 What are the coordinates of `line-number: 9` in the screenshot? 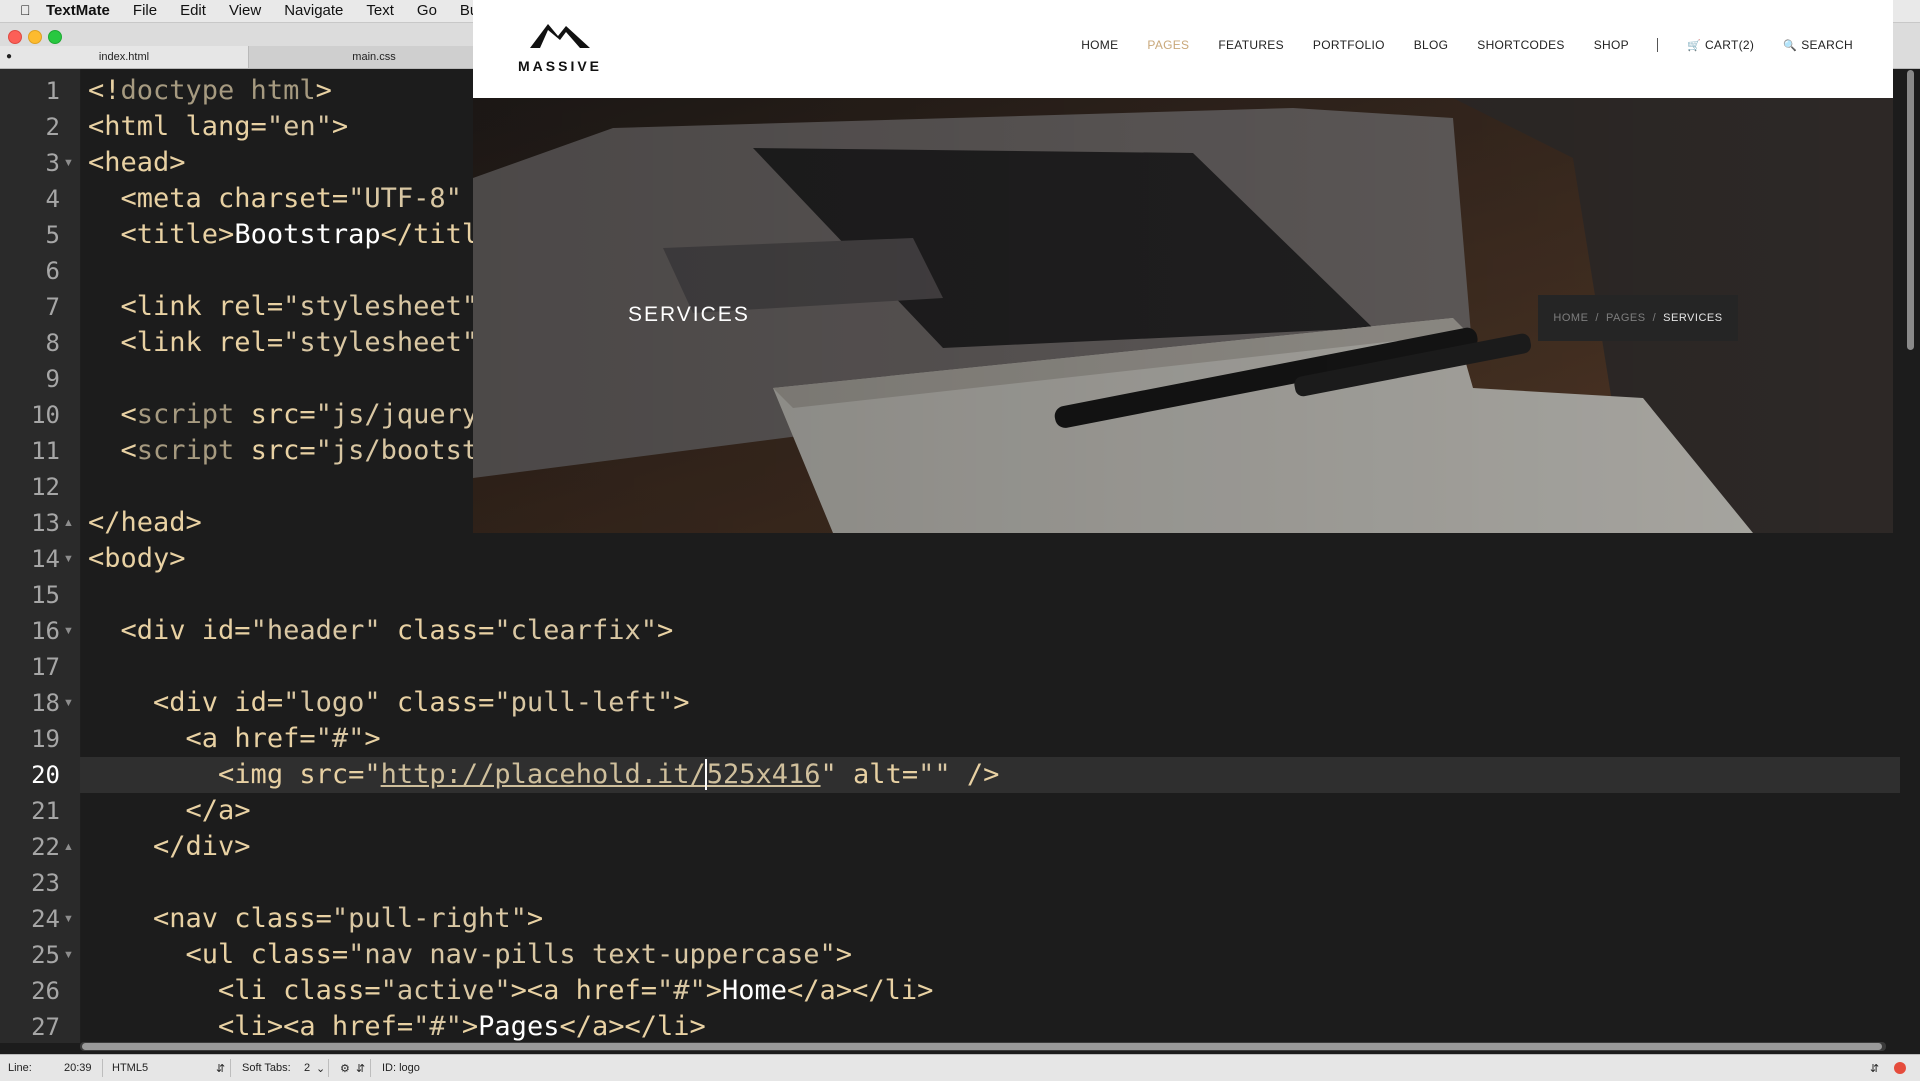 It's located at (30, 379).